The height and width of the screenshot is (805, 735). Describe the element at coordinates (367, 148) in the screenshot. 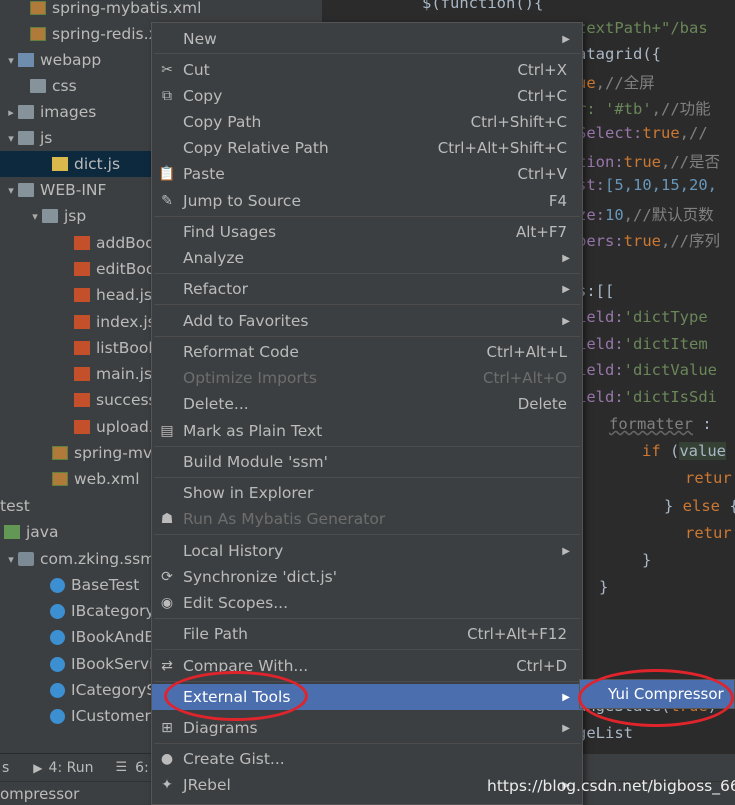

I see `menu-item-copy-relative-path: Copy Relative Path Ctrl+Alt+Shift+C` at that location.